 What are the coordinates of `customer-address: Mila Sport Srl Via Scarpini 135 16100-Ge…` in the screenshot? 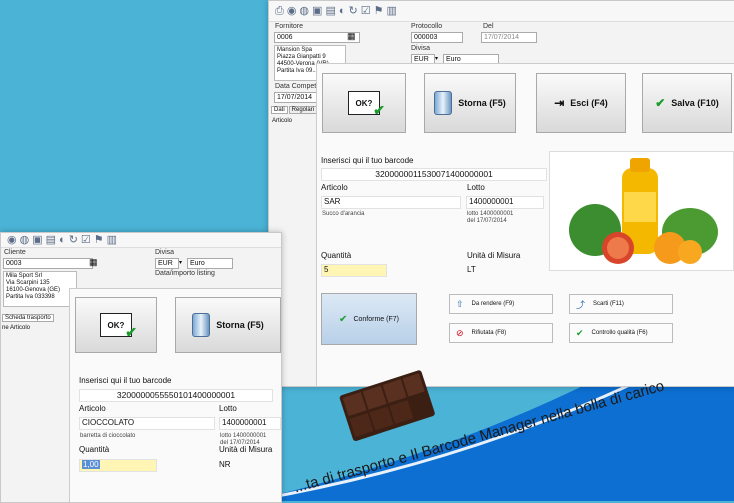 It's located at (40, 289).